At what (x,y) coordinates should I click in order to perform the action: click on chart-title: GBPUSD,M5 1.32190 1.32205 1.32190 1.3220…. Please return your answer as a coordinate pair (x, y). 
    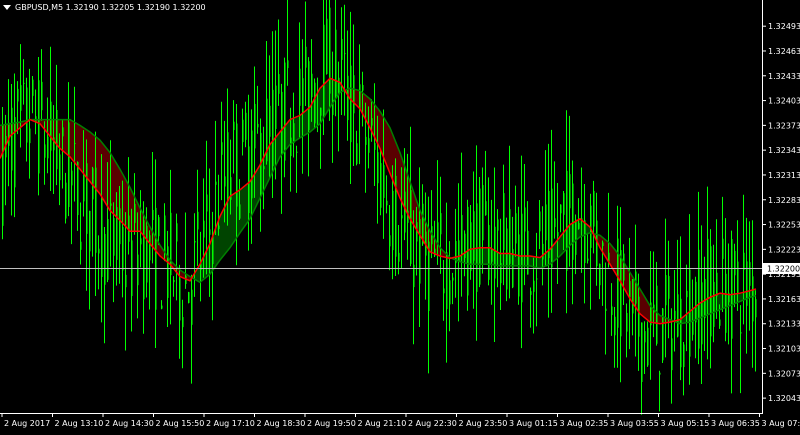
    Looking at the image, I should click on (104, 7).